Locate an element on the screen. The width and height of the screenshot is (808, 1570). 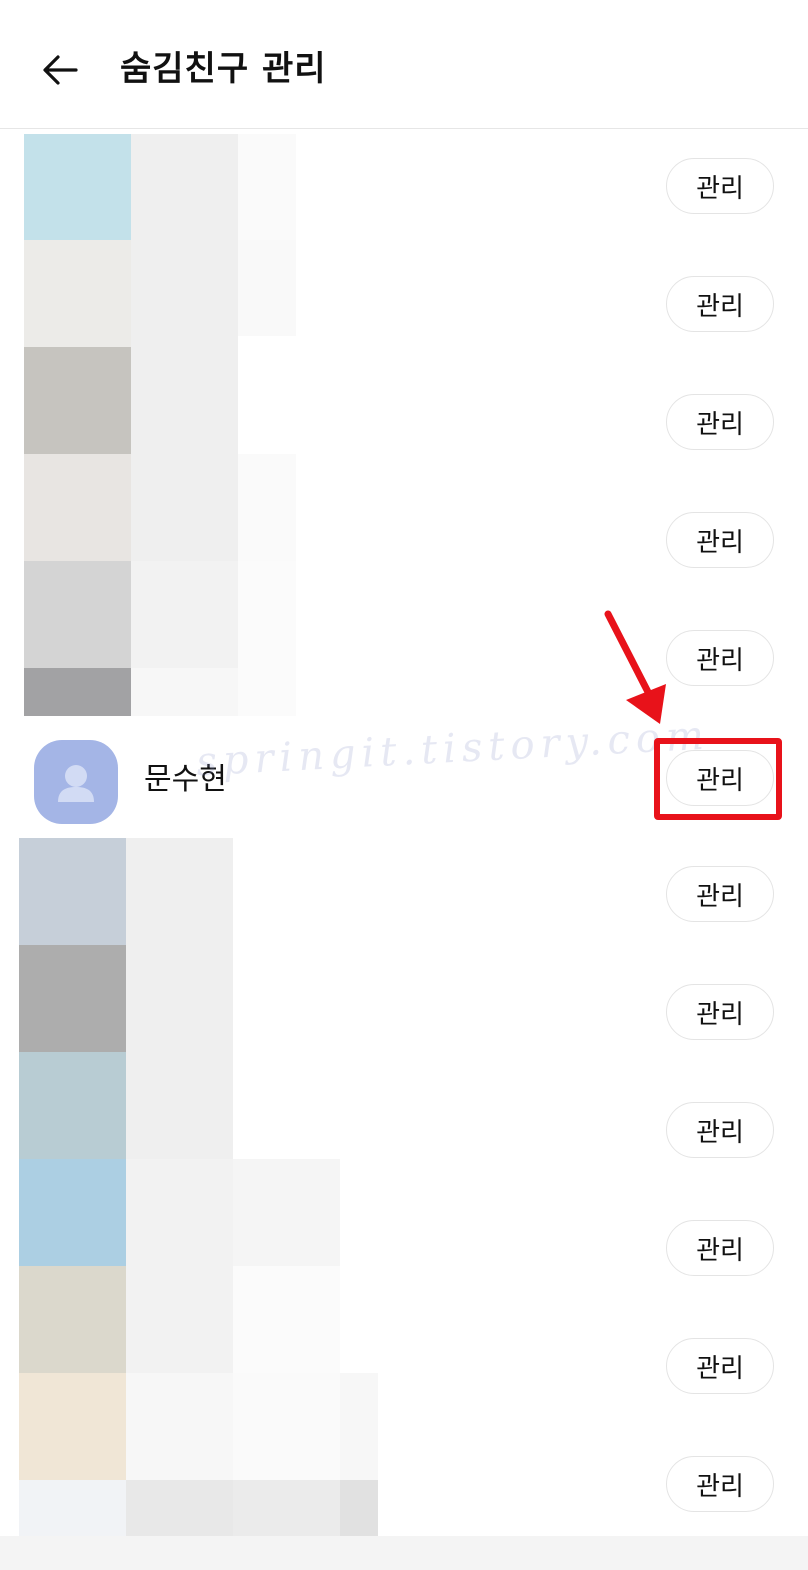
top-app-bar: 숨김친구 관리 is located at coordinates (404, 64).